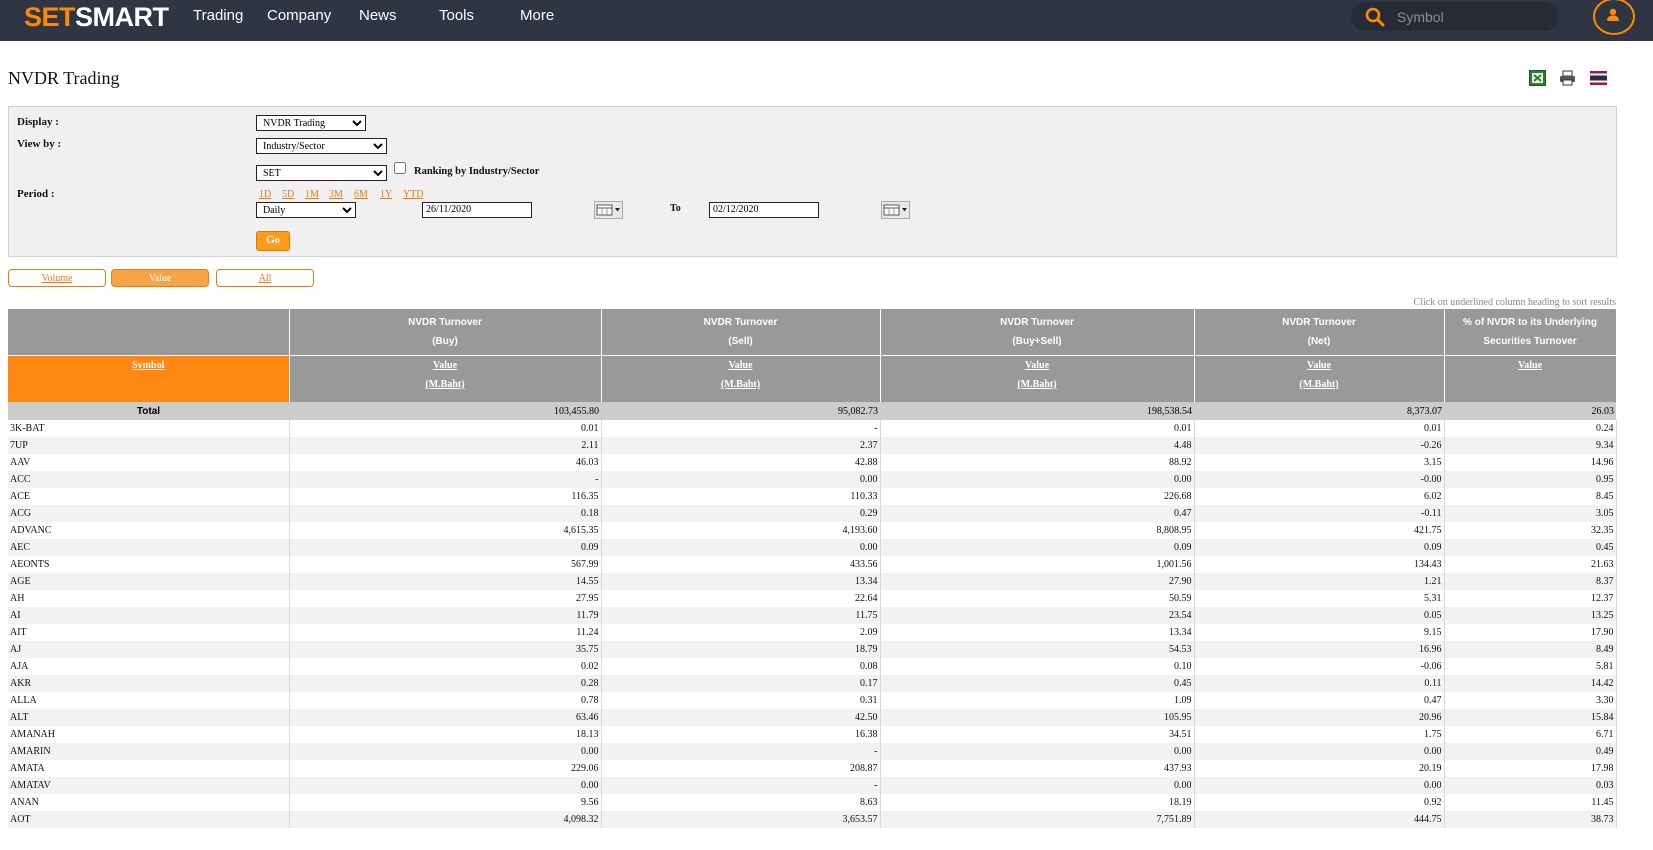 The width and height of the screenshot is (1653, 850). Describe the element at coordinates (812, 564) in the screenshot. I see `table-row: AEONTS 567.99 433.56 1,001.56 134.43 21.63` at that location.